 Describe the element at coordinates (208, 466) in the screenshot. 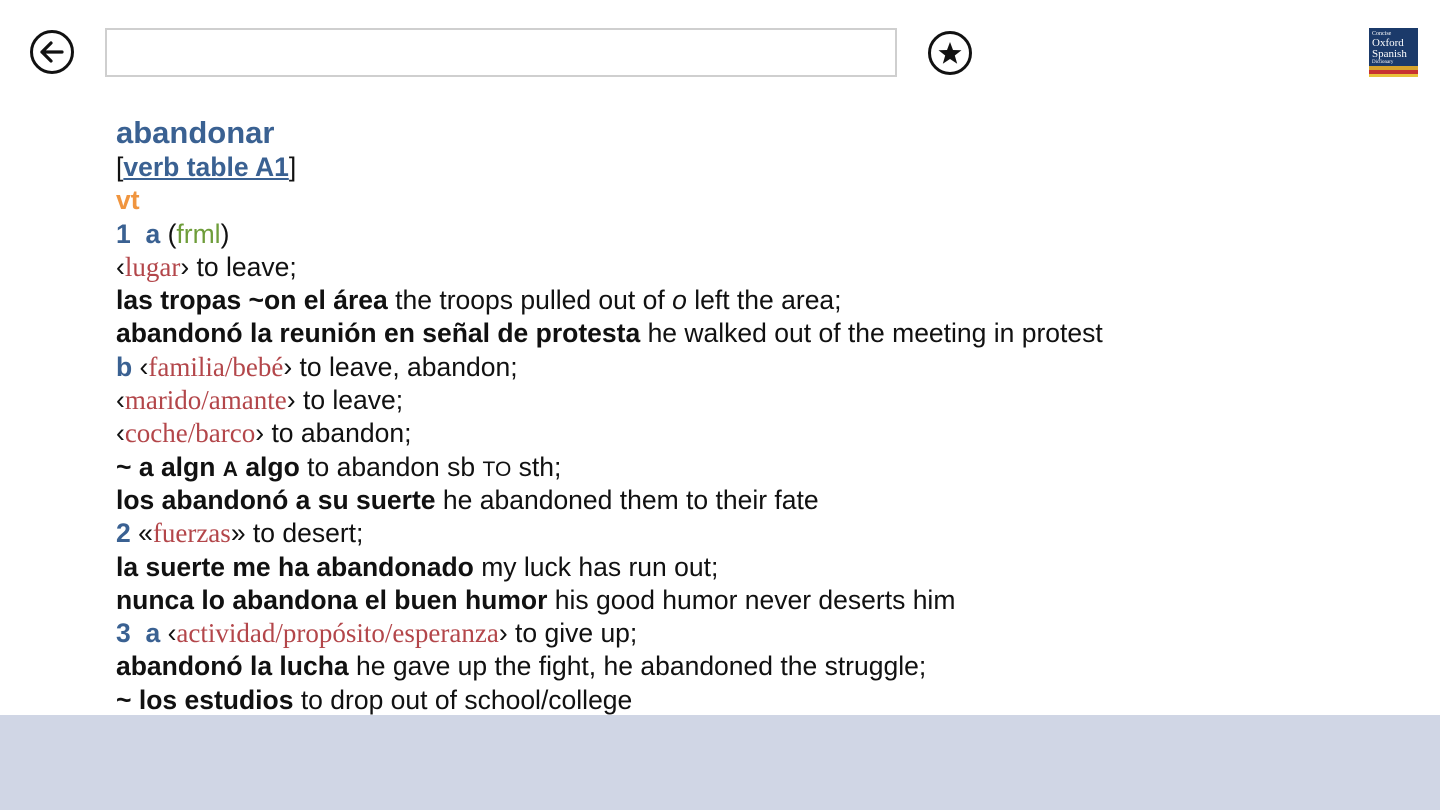

I see `construction-spanish: ~ a algn A algo` at that location.